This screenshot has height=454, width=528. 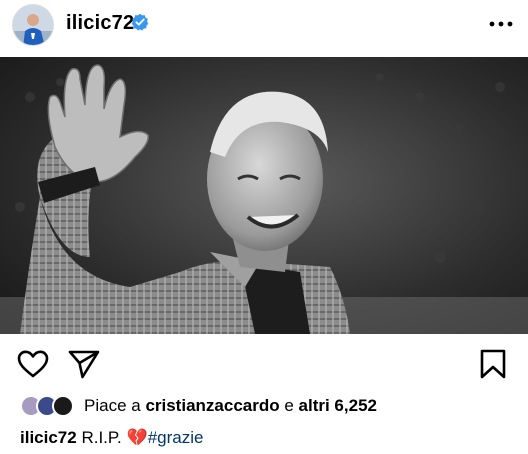 I want to click on likes-summary: Piace a cristianzaccardo e altri 6,252, so click(x=270, y=407).